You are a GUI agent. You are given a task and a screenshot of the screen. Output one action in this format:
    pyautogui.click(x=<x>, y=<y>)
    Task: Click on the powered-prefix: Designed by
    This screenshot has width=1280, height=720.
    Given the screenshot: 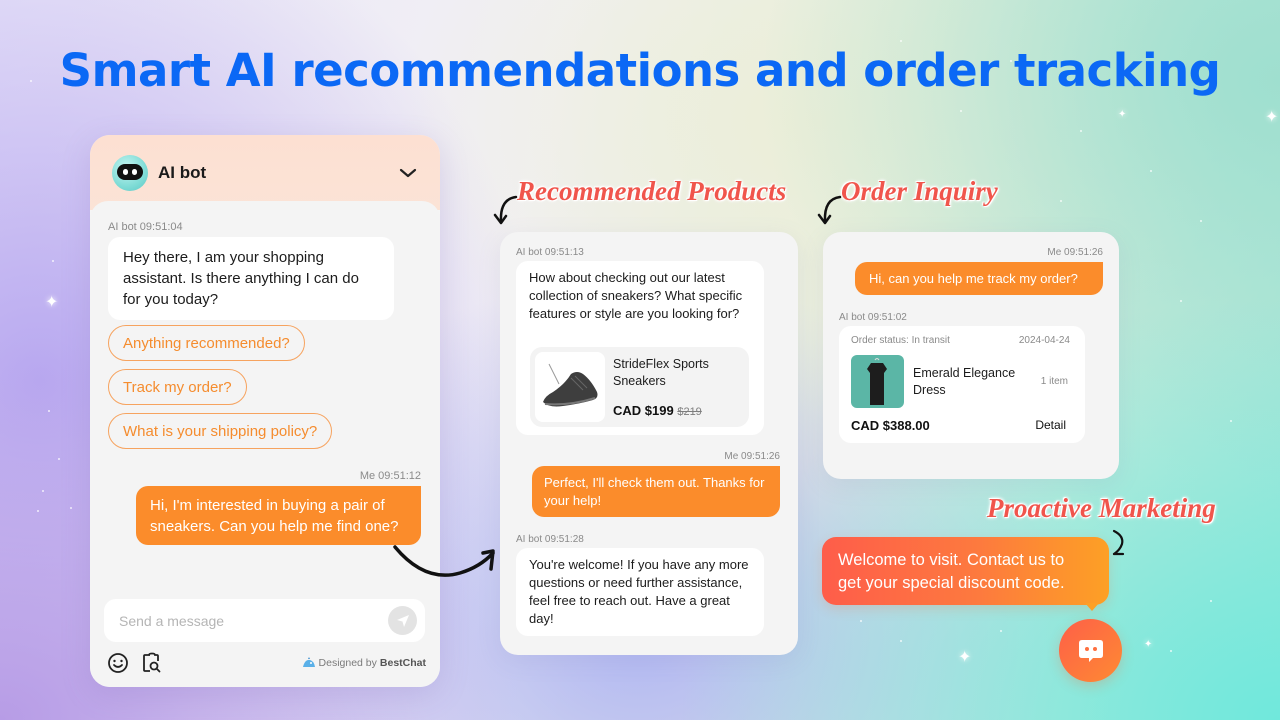 What is the action you would take?
    pyautogui.click(x=347, y=663)
    